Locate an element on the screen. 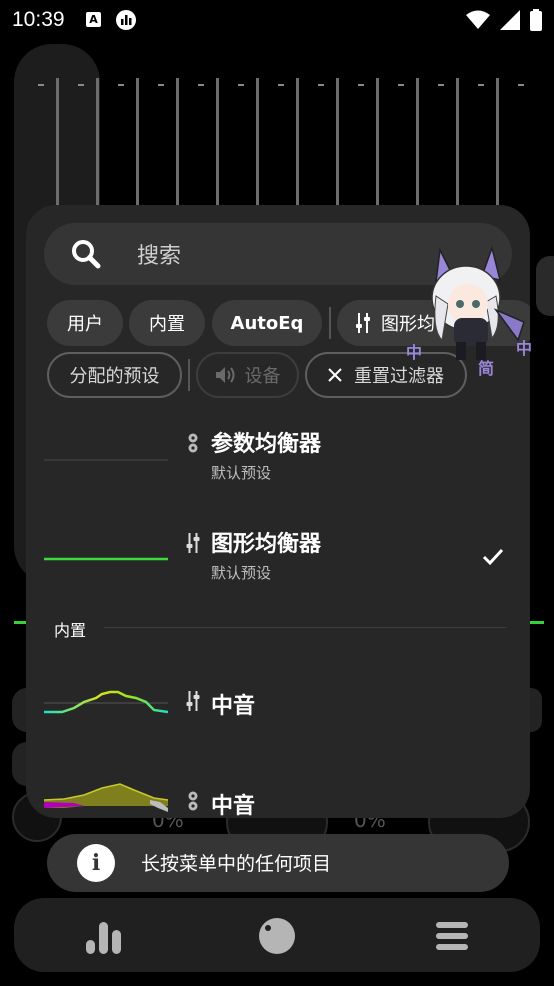 Image resolution: width=554 pixels, height=986 pixels. preset-title: 图形均衡器 is located at coordinates (266, 544).